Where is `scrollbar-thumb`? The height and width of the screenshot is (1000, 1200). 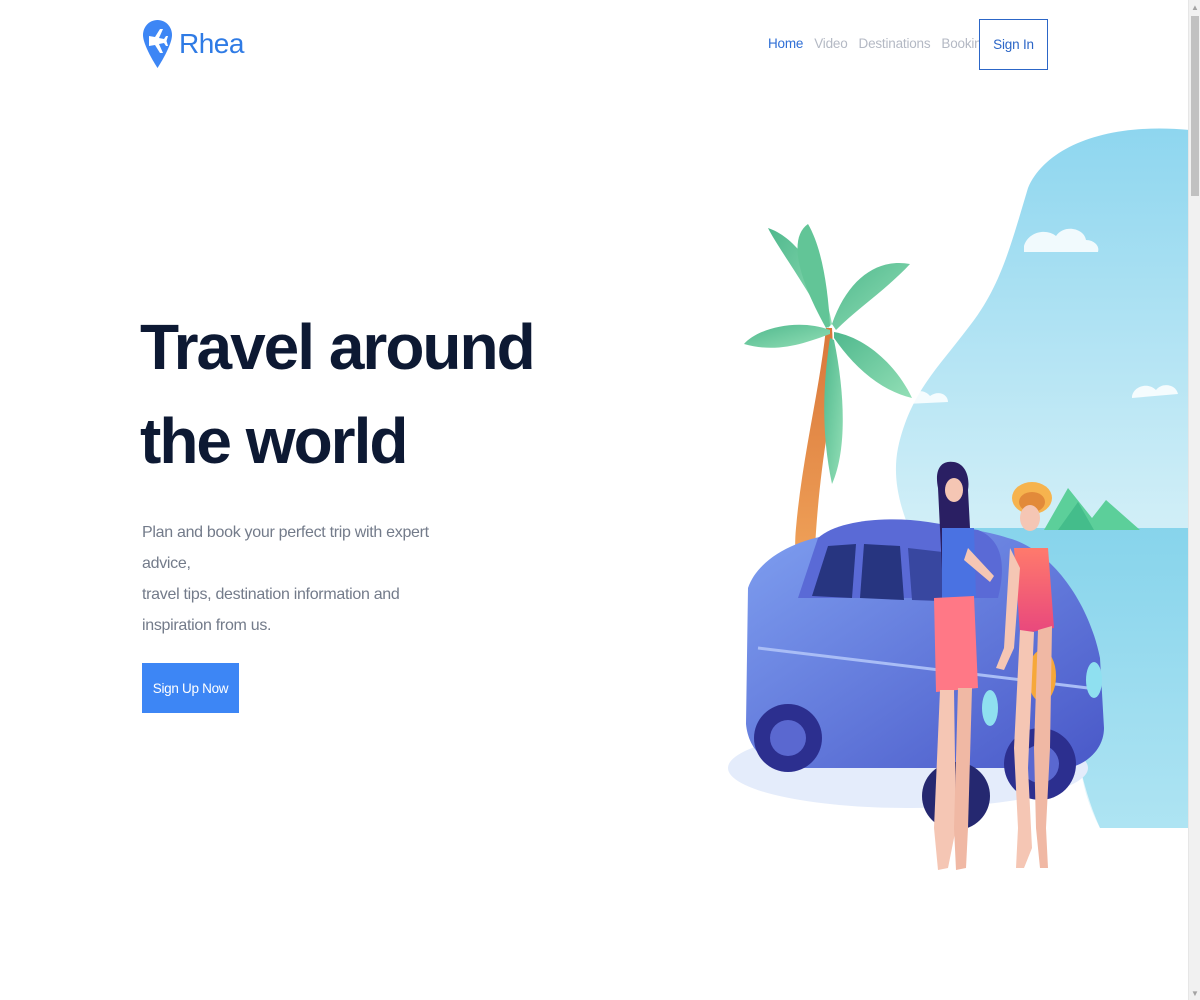 scrollbar-thumb is located at coordinates (1195, 106).